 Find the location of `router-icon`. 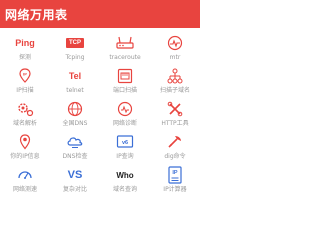

router-icon is located at coordinates (125, 43).